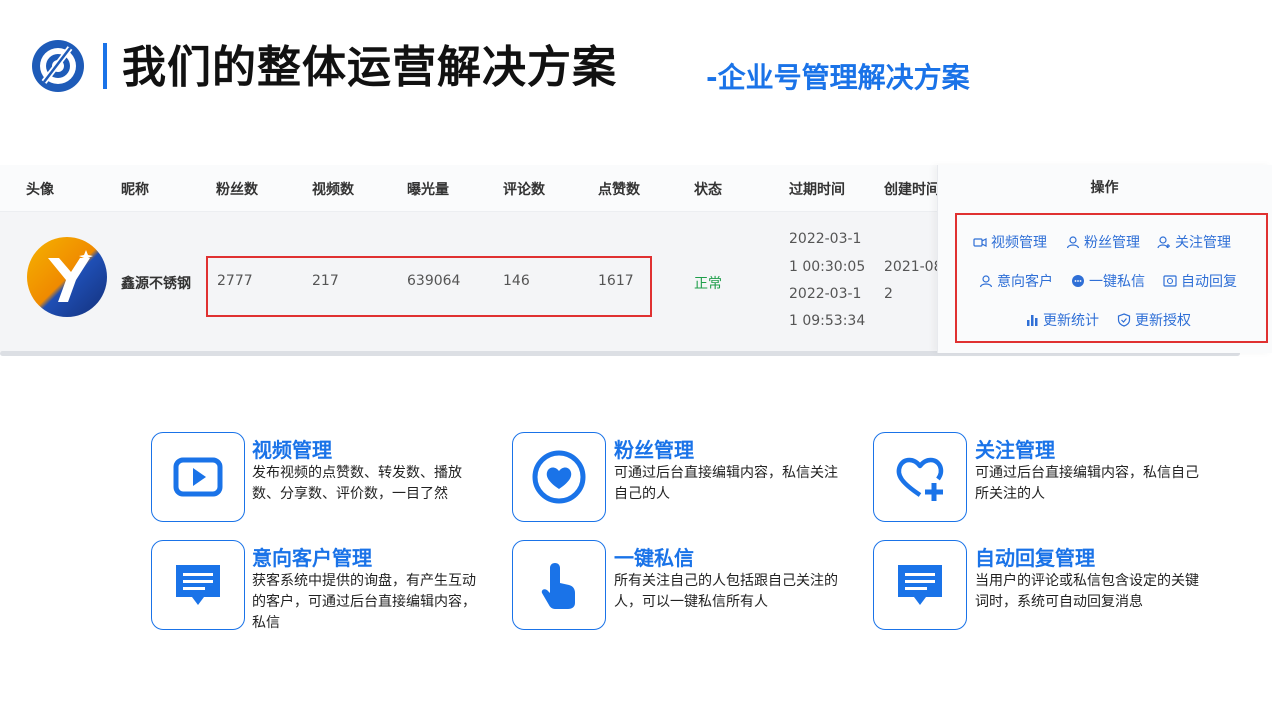  Describe the element at coordinates (105, 66) in the screenshot. I see `title-divider` at that location.